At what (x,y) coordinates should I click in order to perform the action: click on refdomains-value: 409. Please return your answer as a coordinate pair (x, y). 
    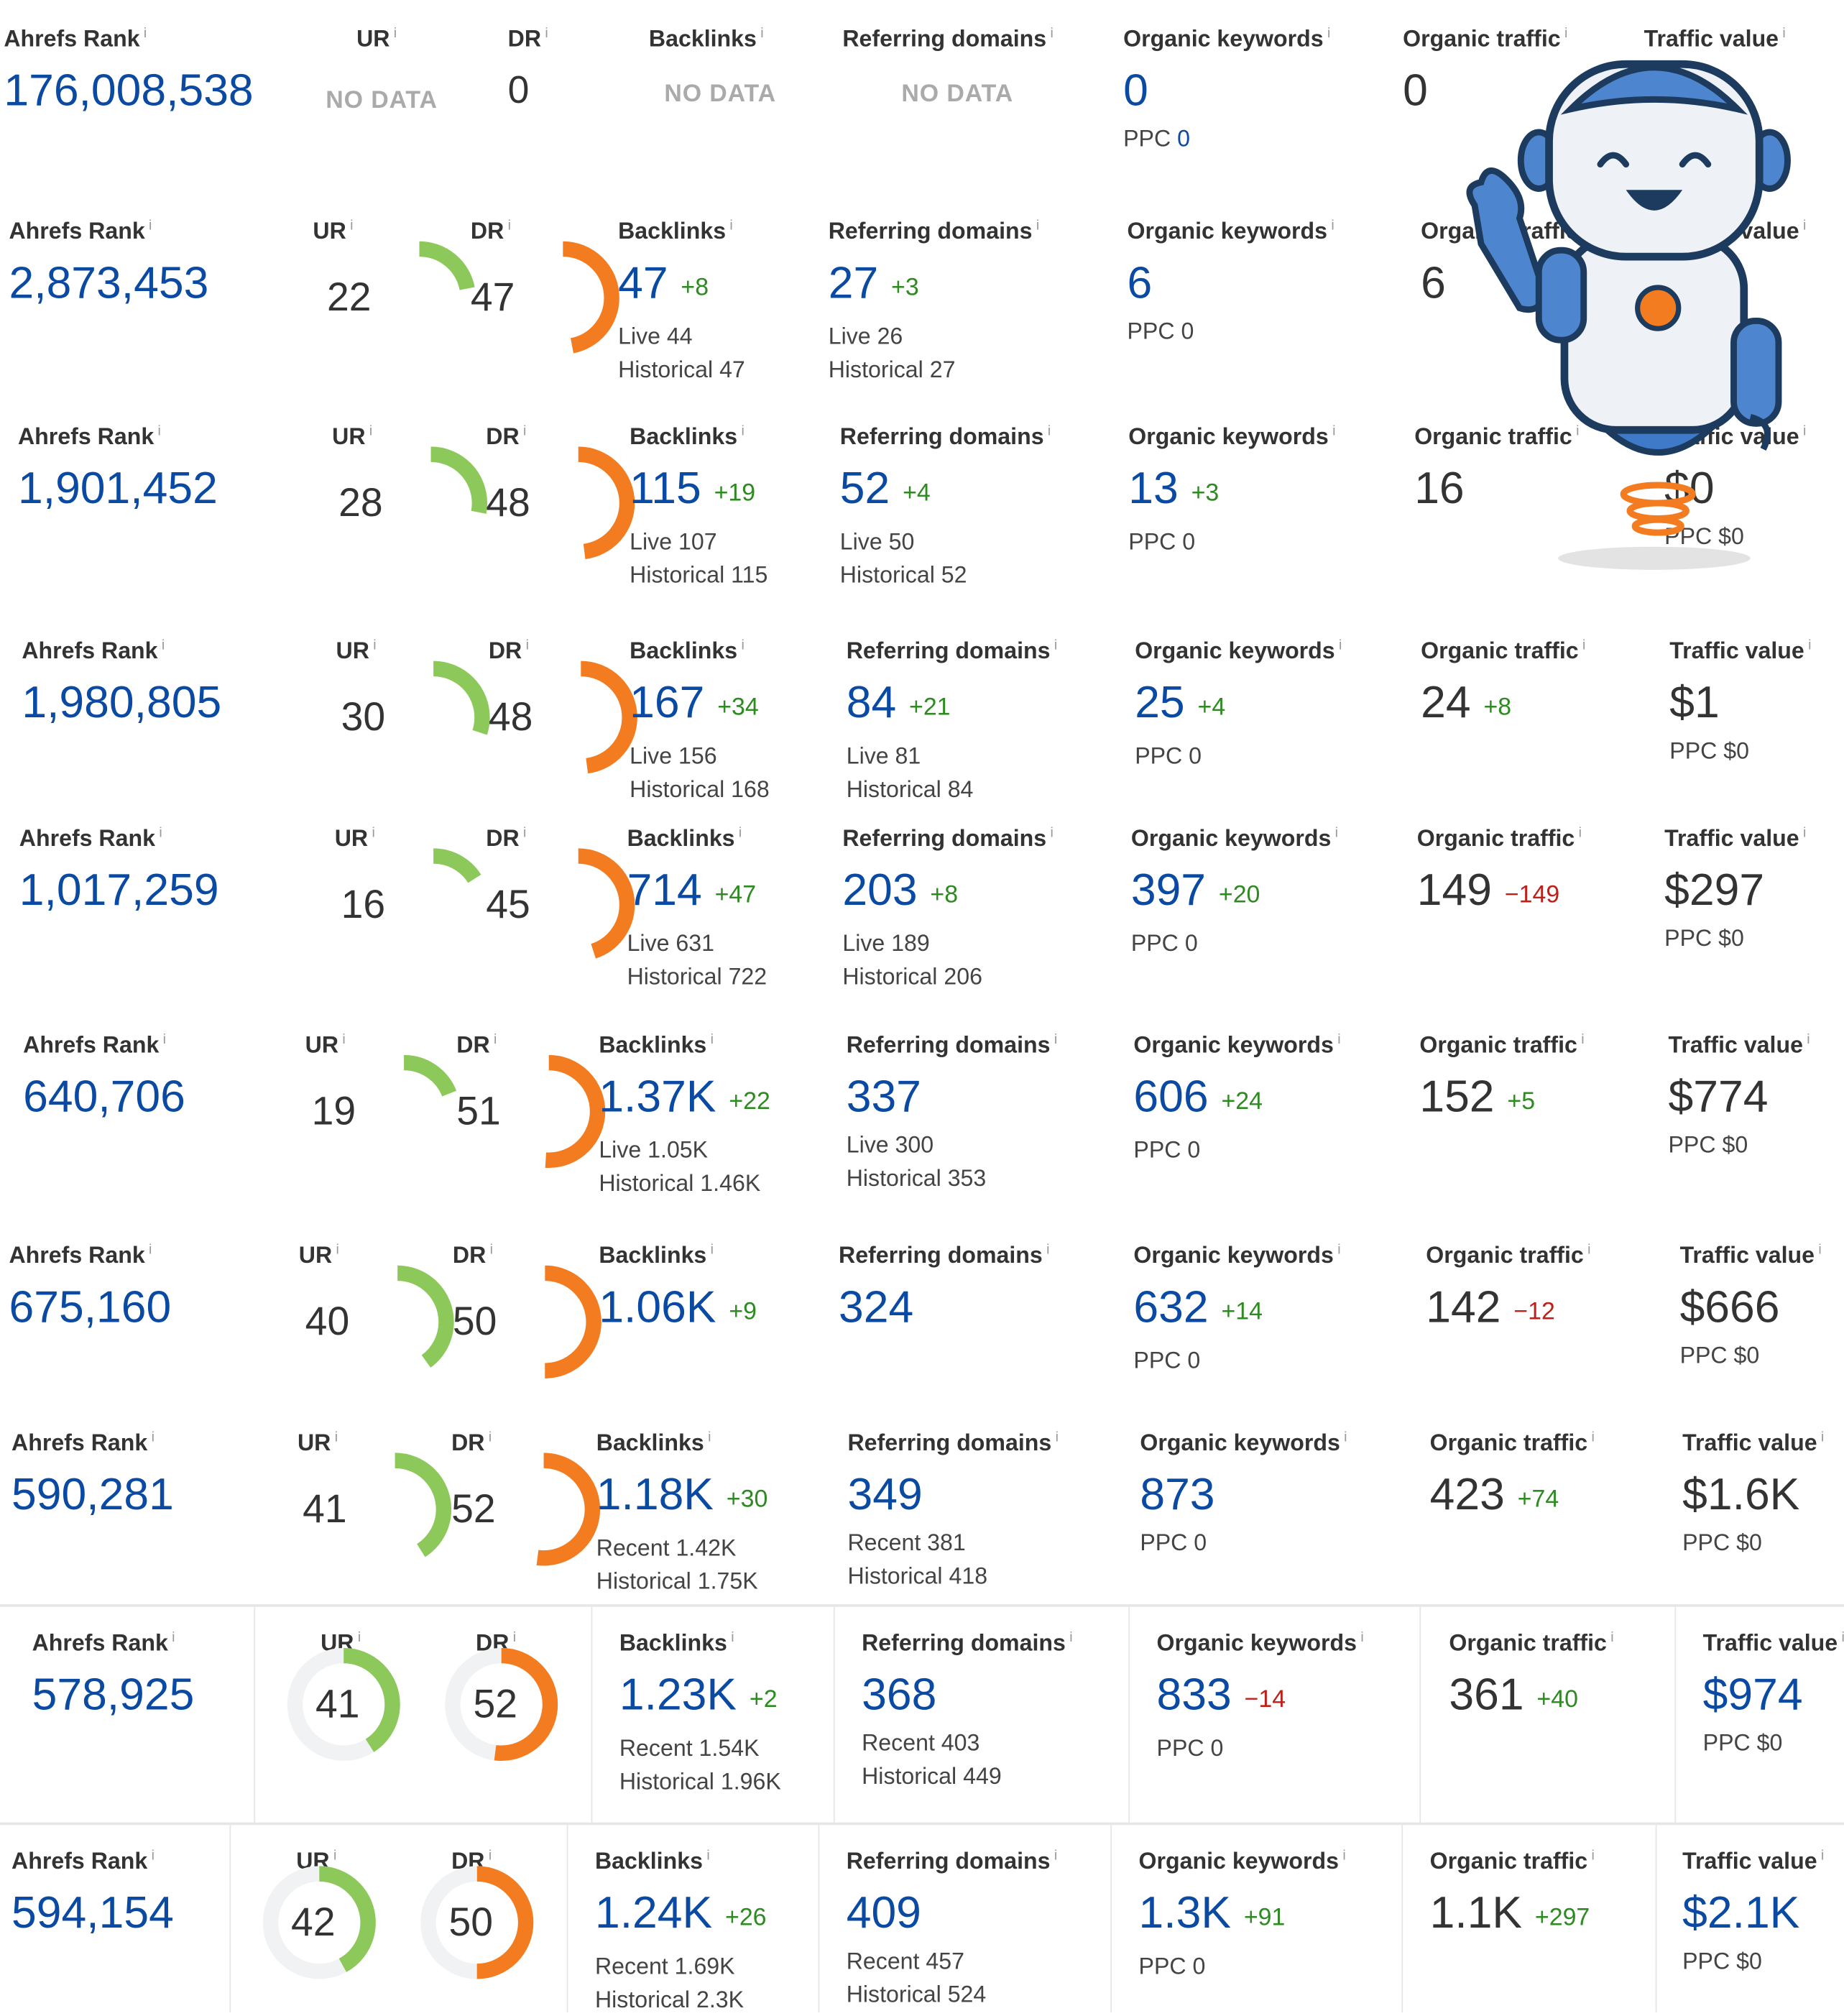
    Looking at the image, I should click on (952, 1914).